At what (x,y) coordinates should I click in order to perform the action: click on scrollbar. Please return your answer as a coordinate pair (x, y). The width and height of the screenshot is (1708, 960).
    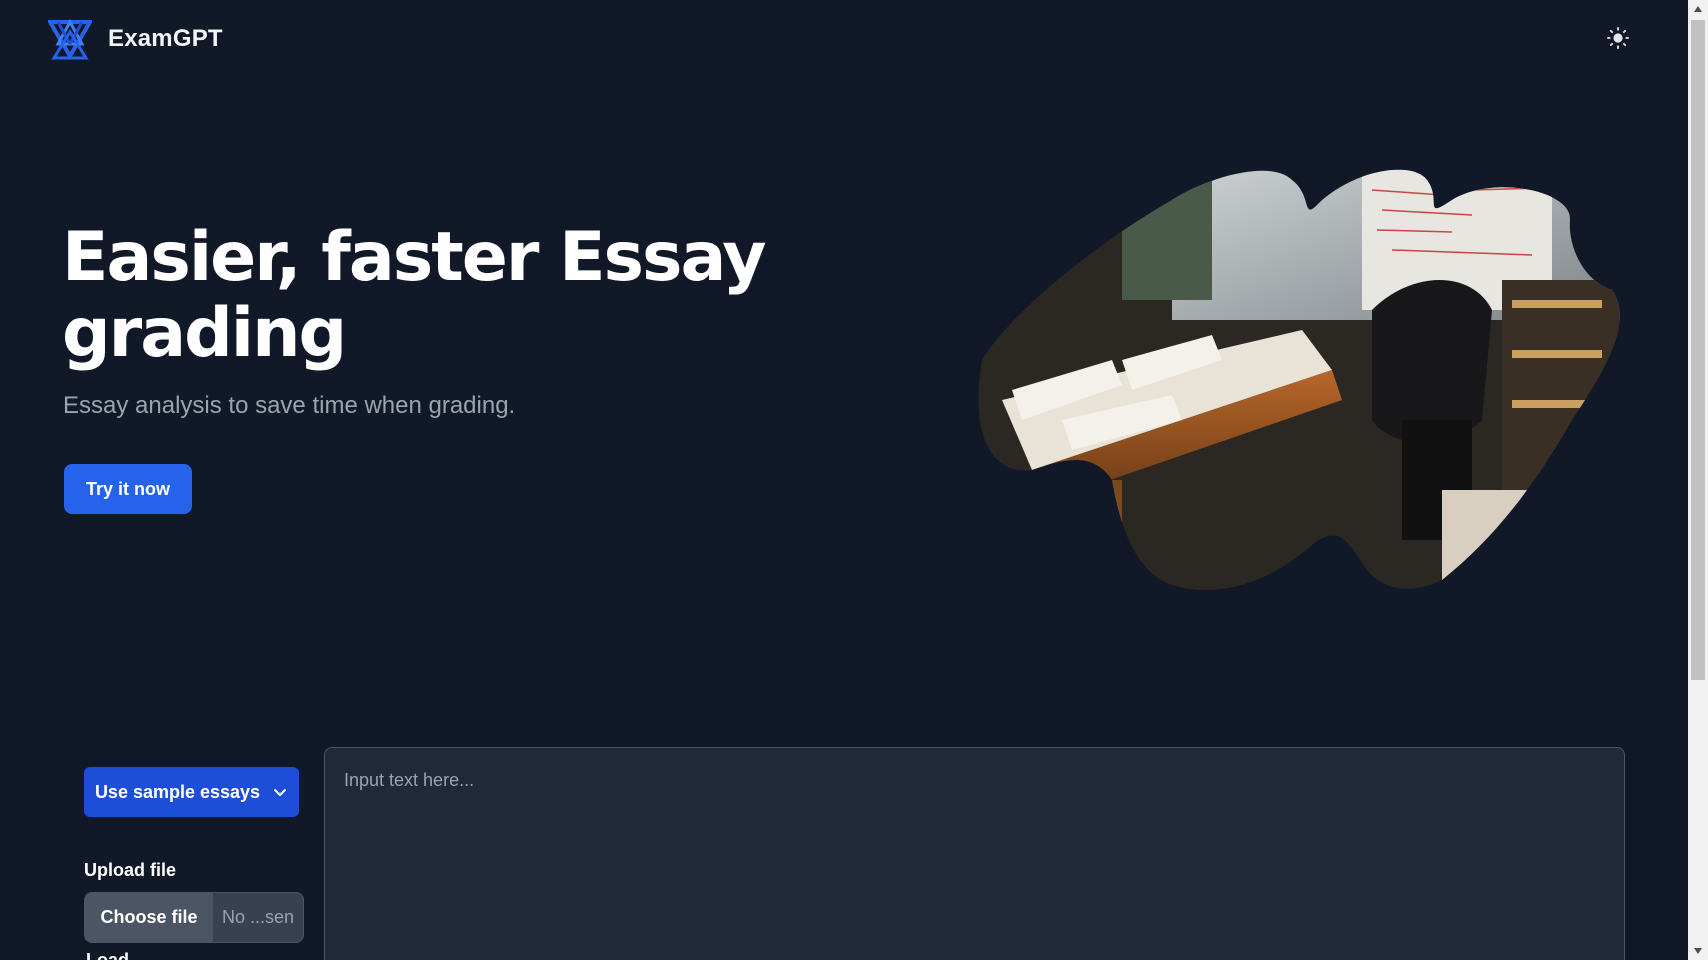
    Looking at the image, I should click on (1698, 480).